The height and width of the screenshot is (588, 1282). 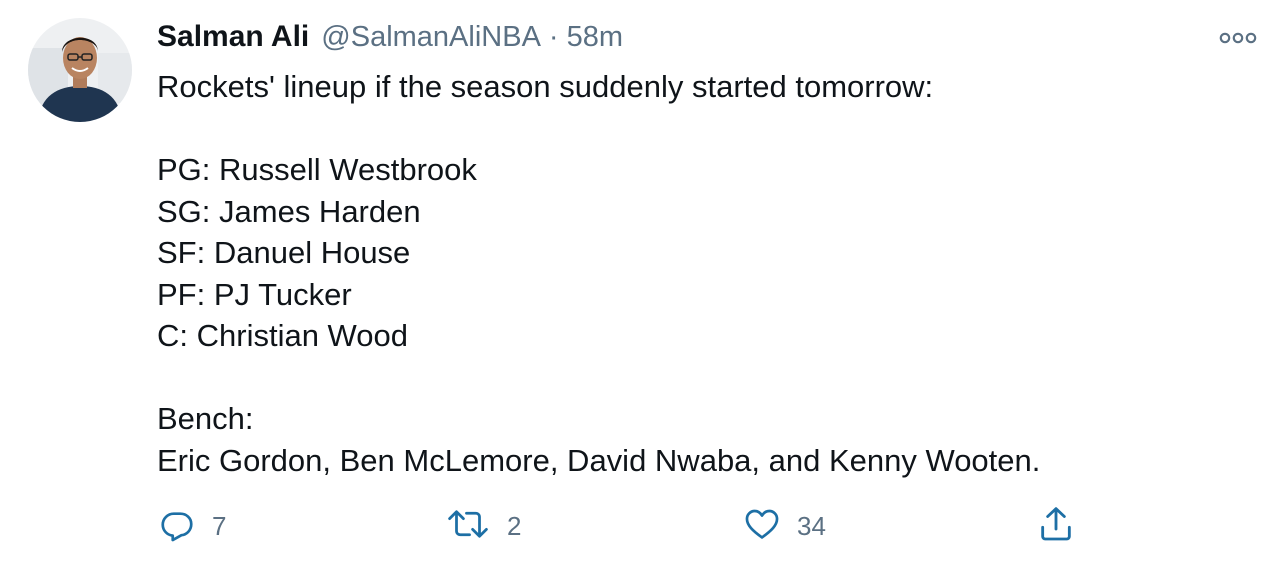 I want to click on tweet-line: Bench:, so click(x=205, y=418).